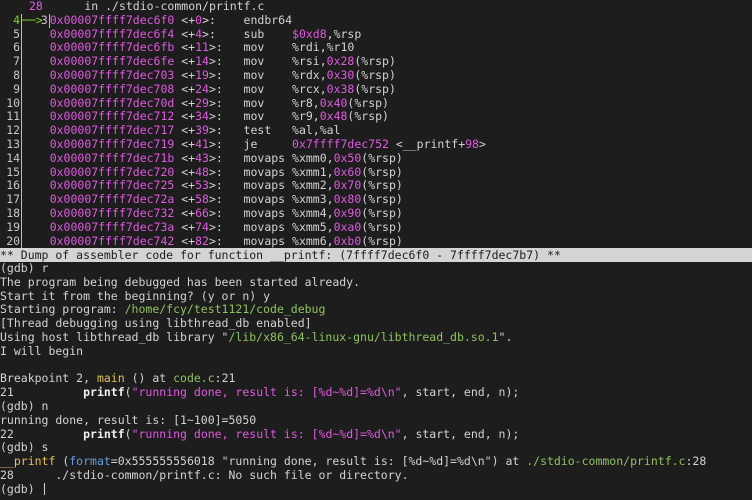 The image size is (752, 500). What do you see at coordinates (11, 117) in the screenshot?
I see `line-number: 11` at bounding box center [11, 117].